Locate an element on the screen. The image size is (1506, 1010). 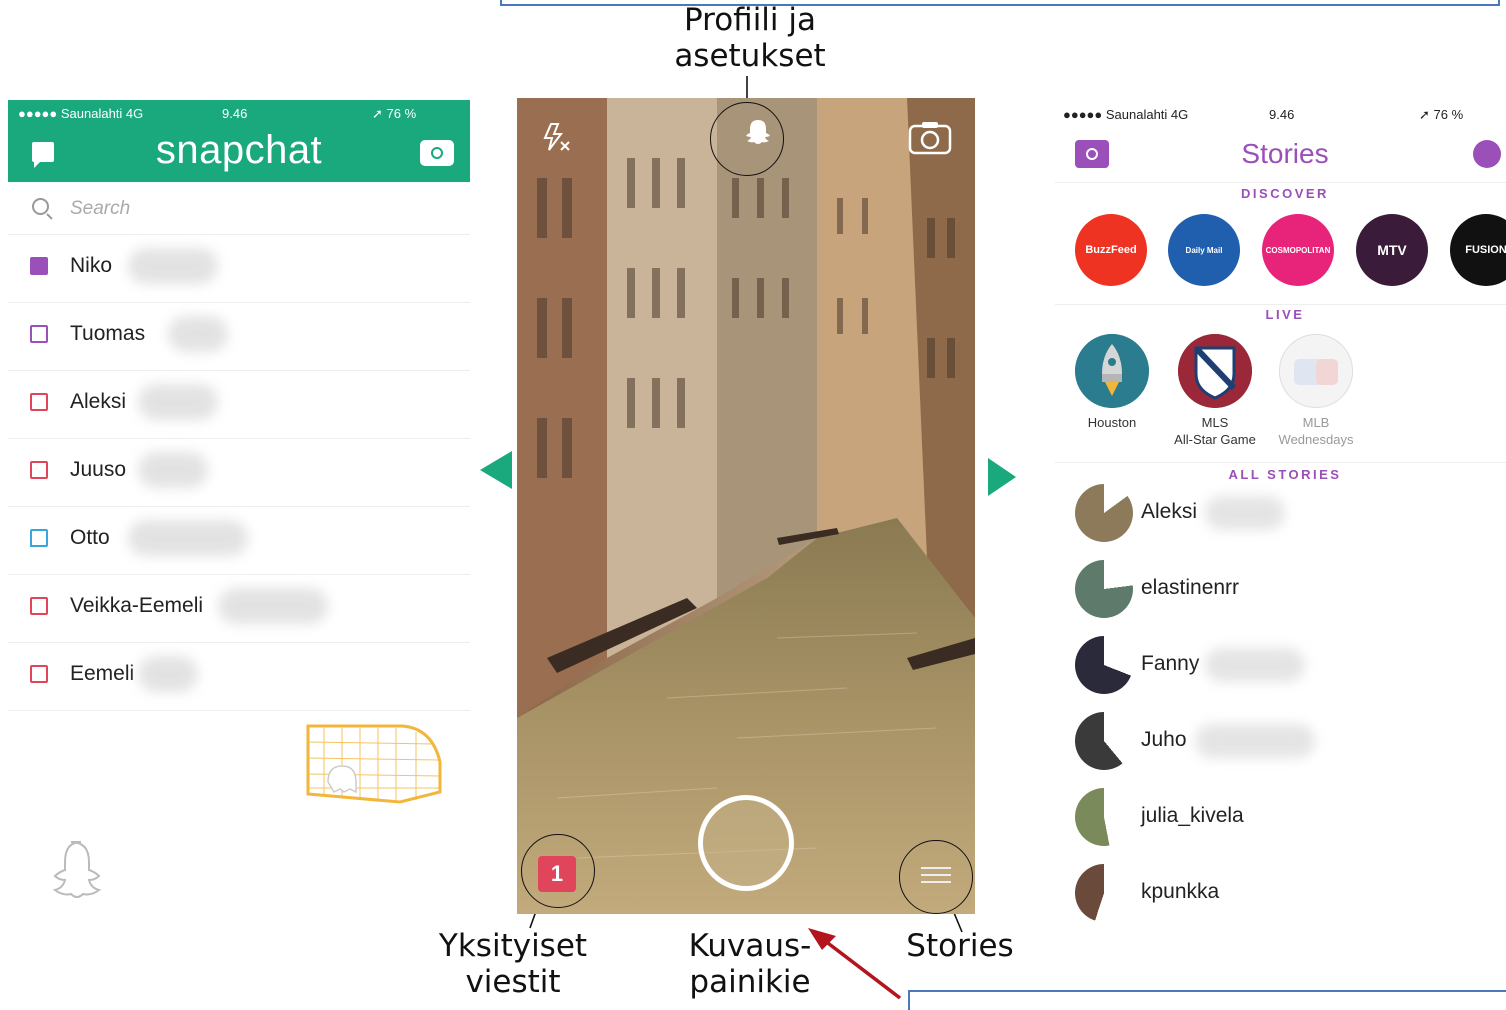
discover-channel-label: Daily Mail is located at coordinates (1204, 250).